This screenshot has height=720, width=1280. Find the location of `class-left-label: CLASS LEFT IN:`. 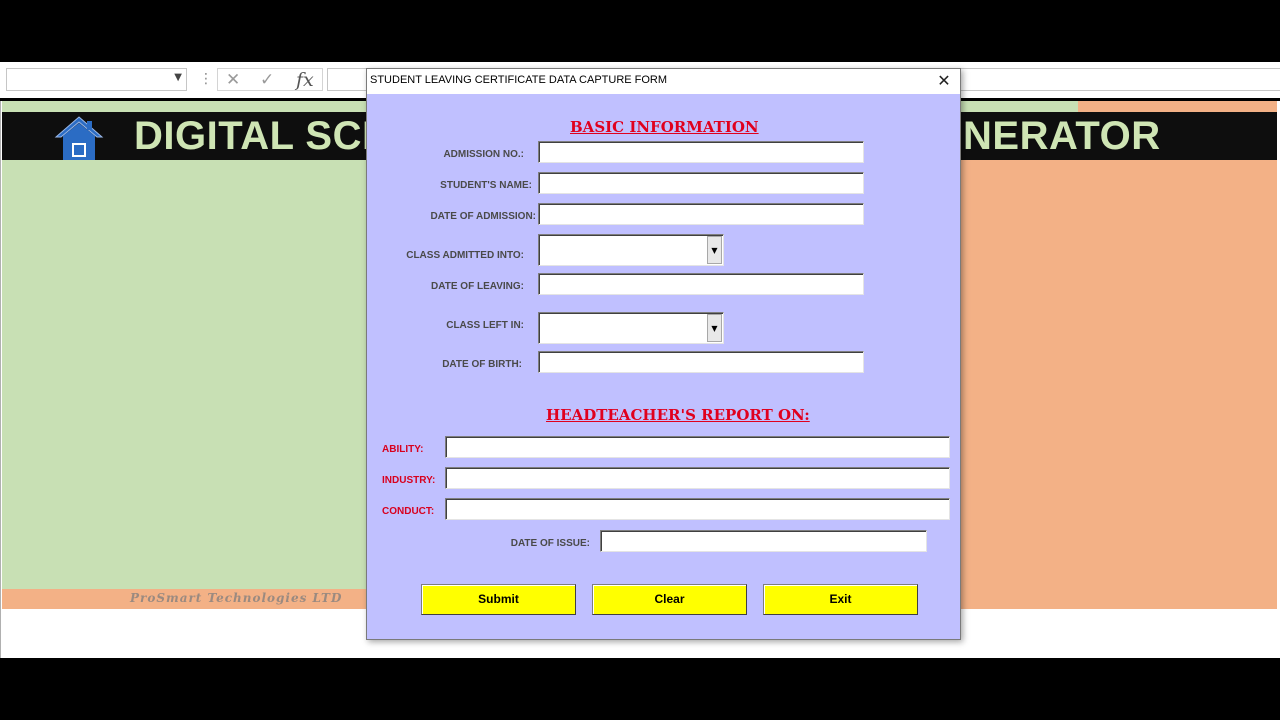

class-left-label: CLASS LEFT IN: is located at coordinates (485, 325).